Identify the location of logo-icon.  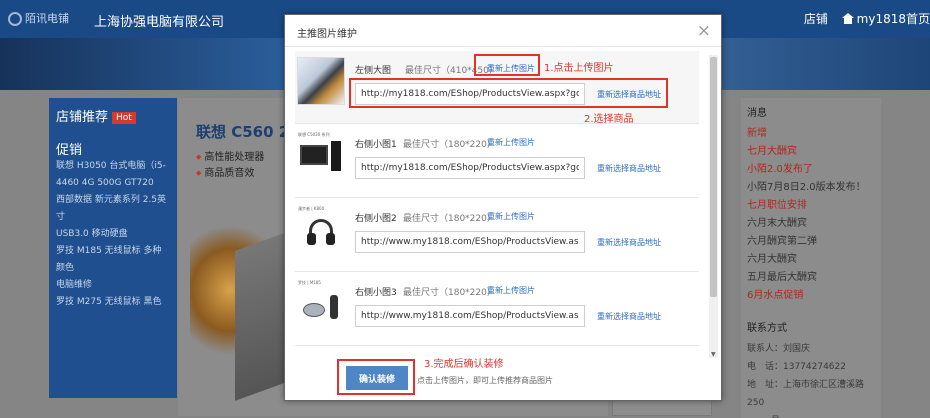
(15, 19).